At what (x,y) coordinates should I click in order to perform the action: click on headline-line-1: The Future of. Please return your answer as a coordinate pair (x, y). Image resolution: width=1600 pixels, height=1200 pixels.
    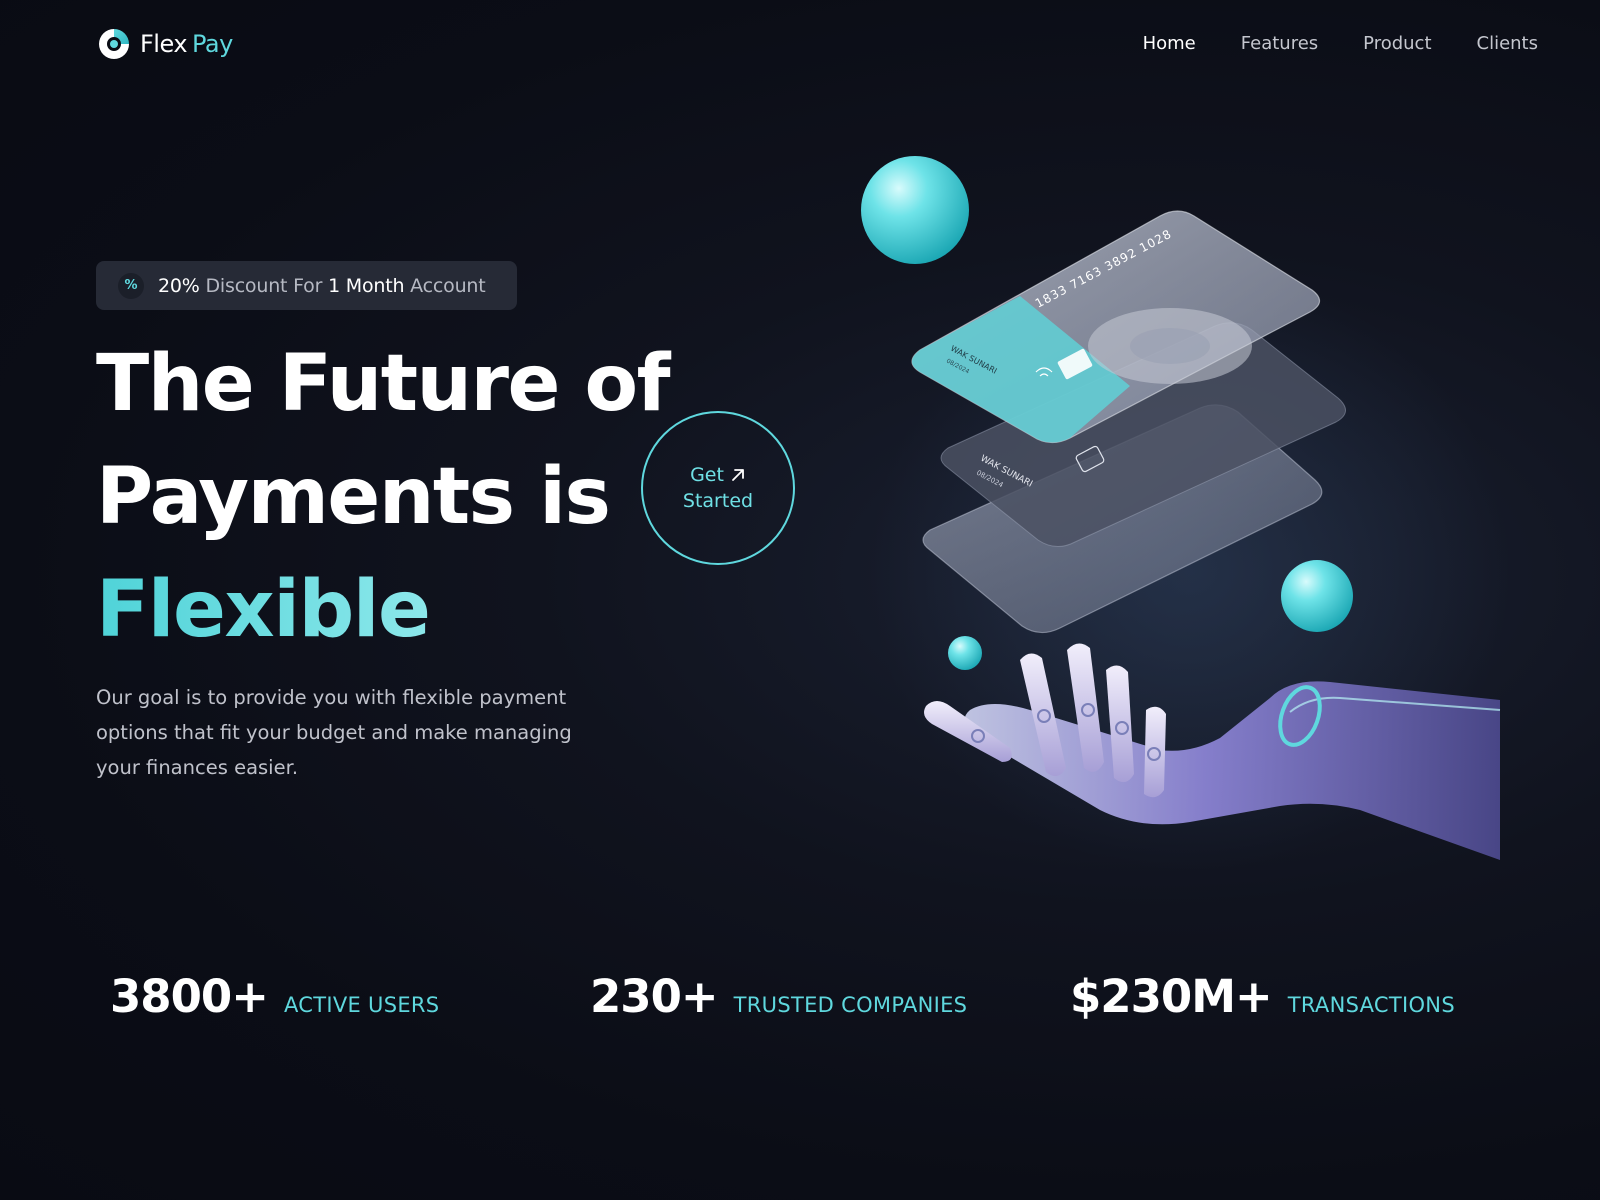
    Looking at the image, I should click on (383, 384).